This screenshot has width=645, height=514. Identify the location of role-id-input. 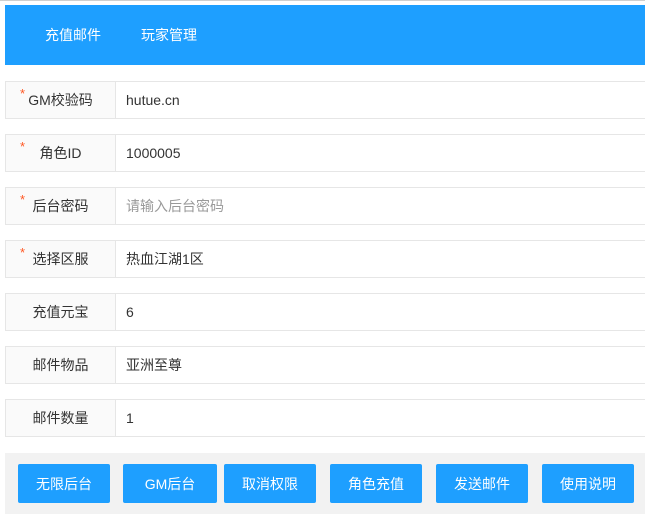
(380, 153).